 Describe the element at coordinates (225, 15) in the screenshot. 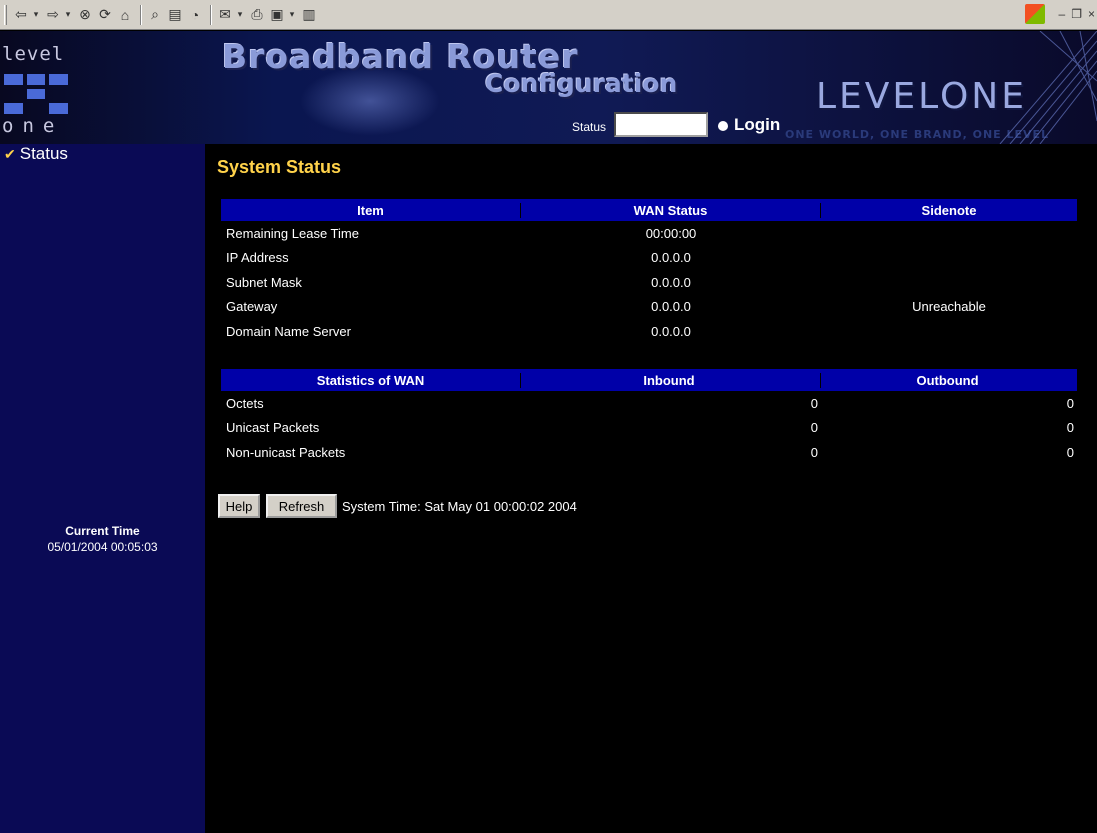

I see `mail-icon: ✉` at that location.